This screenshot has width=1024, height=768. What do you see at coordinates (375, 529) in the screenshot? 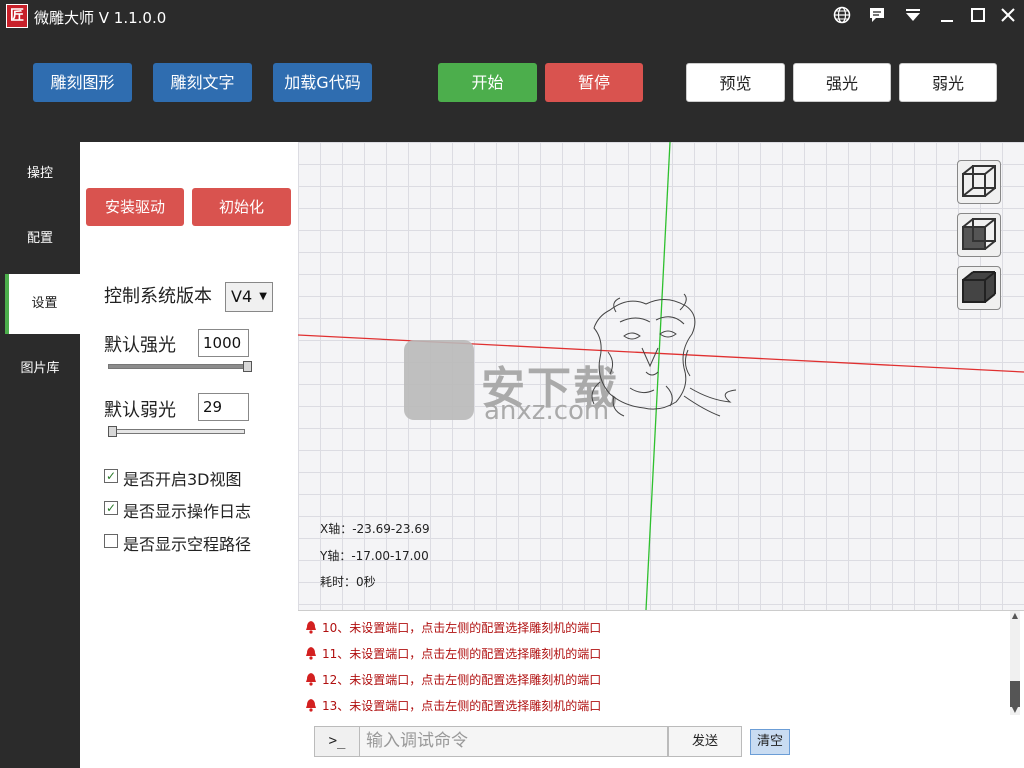
I see `x-axis-readout: X轴：-23.69-23.69` at bounding box center [375, 529].